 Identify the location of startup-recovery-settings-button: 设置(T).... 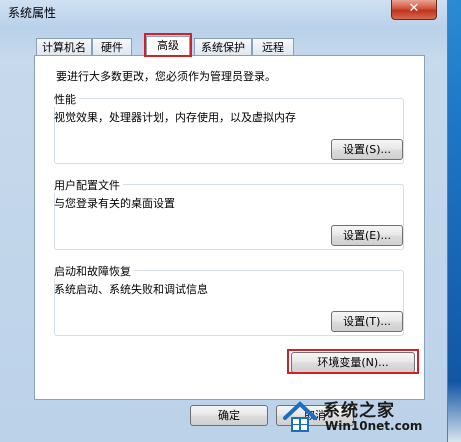
(367, 321).